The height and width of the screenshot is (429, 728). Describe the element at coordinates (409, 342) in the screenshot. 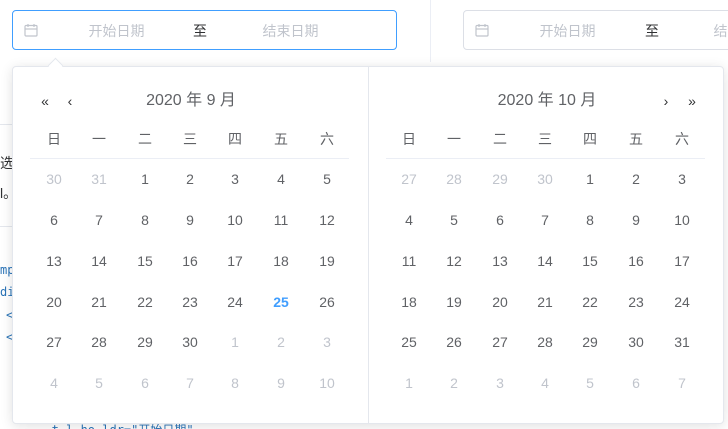

I see `date-cell: 25` at that location.